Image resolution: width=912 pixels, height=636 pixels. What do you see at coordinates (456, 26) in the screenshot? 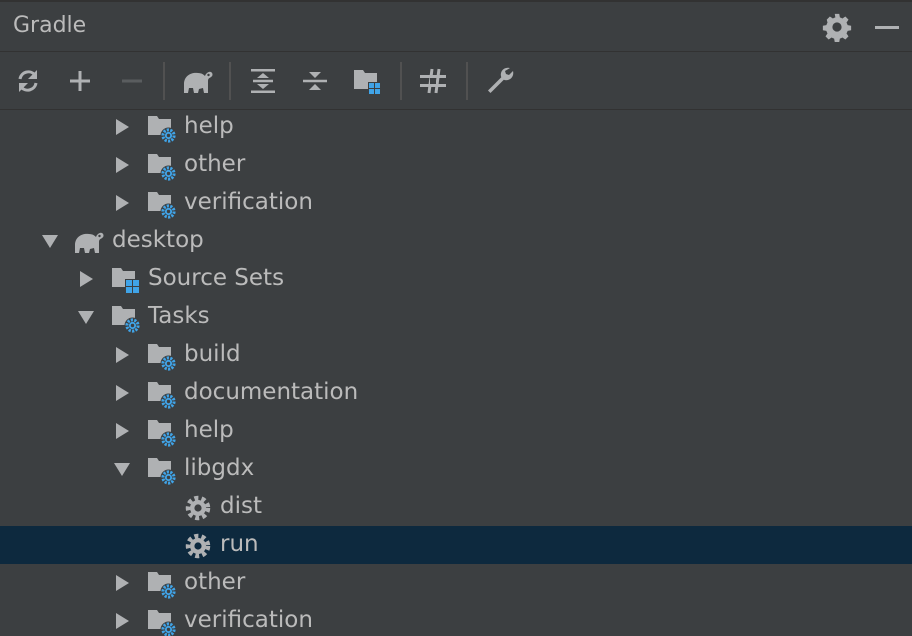
I see `tool-window-header: Gradle` at bounding box center [456, 26].